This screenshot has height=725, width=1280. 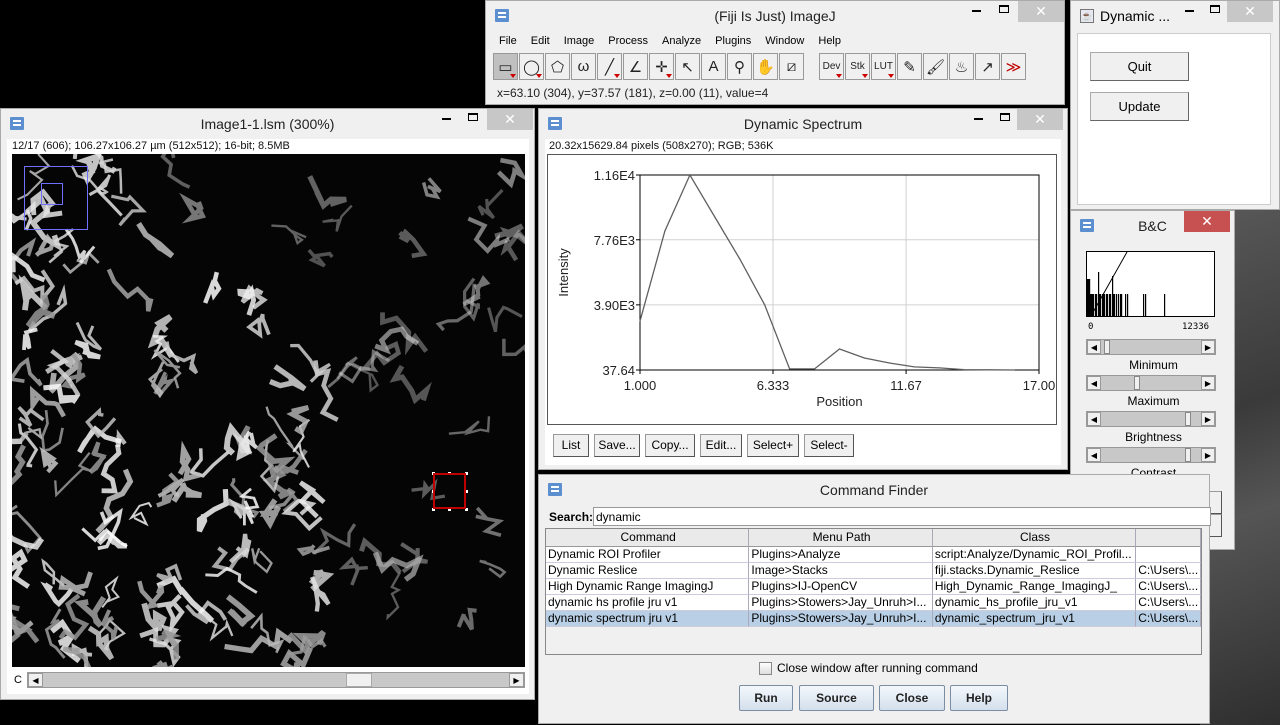 I want to click on scroll-right-arrow: ▶, so click(x=516, y=680).